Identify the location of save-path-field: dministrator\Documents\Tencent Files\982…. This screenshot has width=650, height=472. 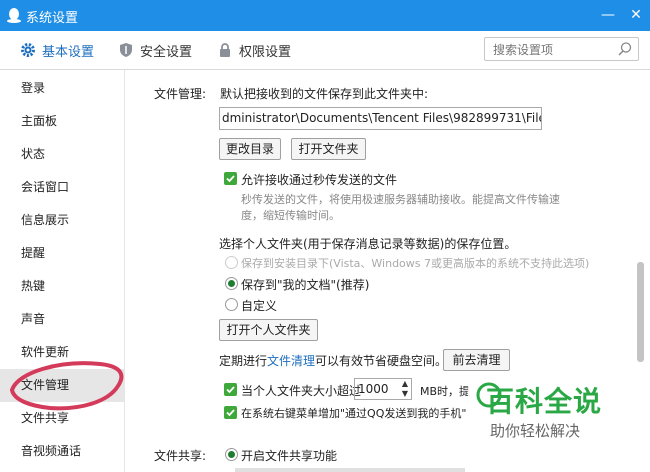
(380, 118).